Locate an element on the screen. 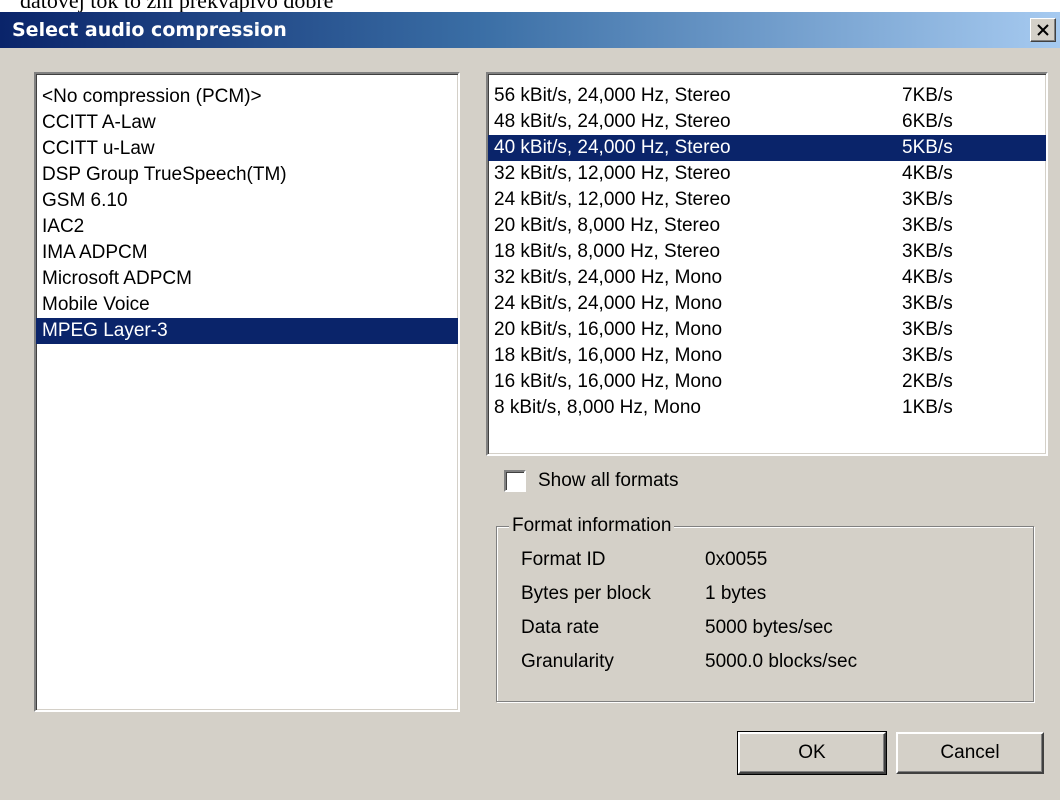 The width and height of the screenshot is (1060, 800). bytes-per-block-label: Bytes per block is located at coordinates (586, 593).